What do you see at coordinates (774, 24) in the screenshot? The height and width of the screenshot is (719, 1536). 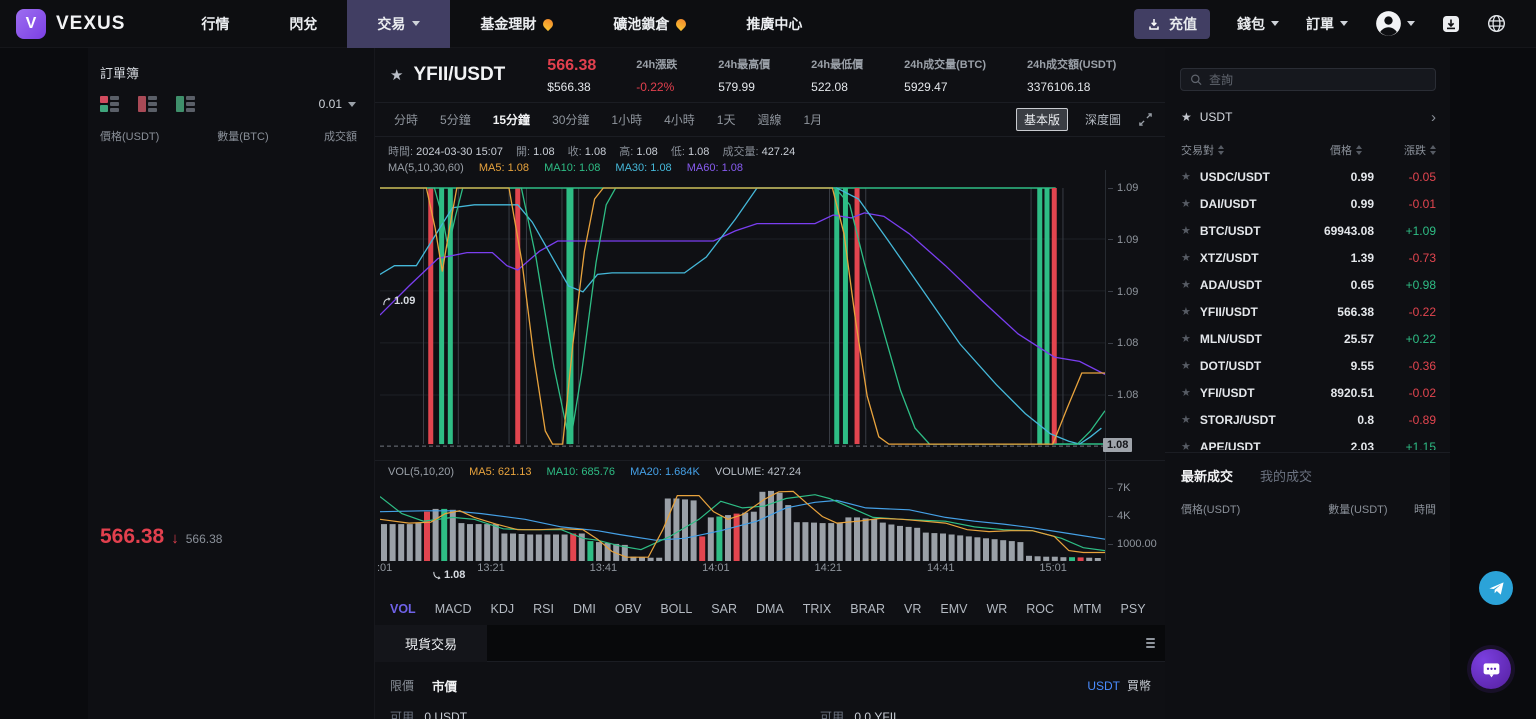 I see `nav-item-promotion: 推廣中心` at bounding box center [774, 24].